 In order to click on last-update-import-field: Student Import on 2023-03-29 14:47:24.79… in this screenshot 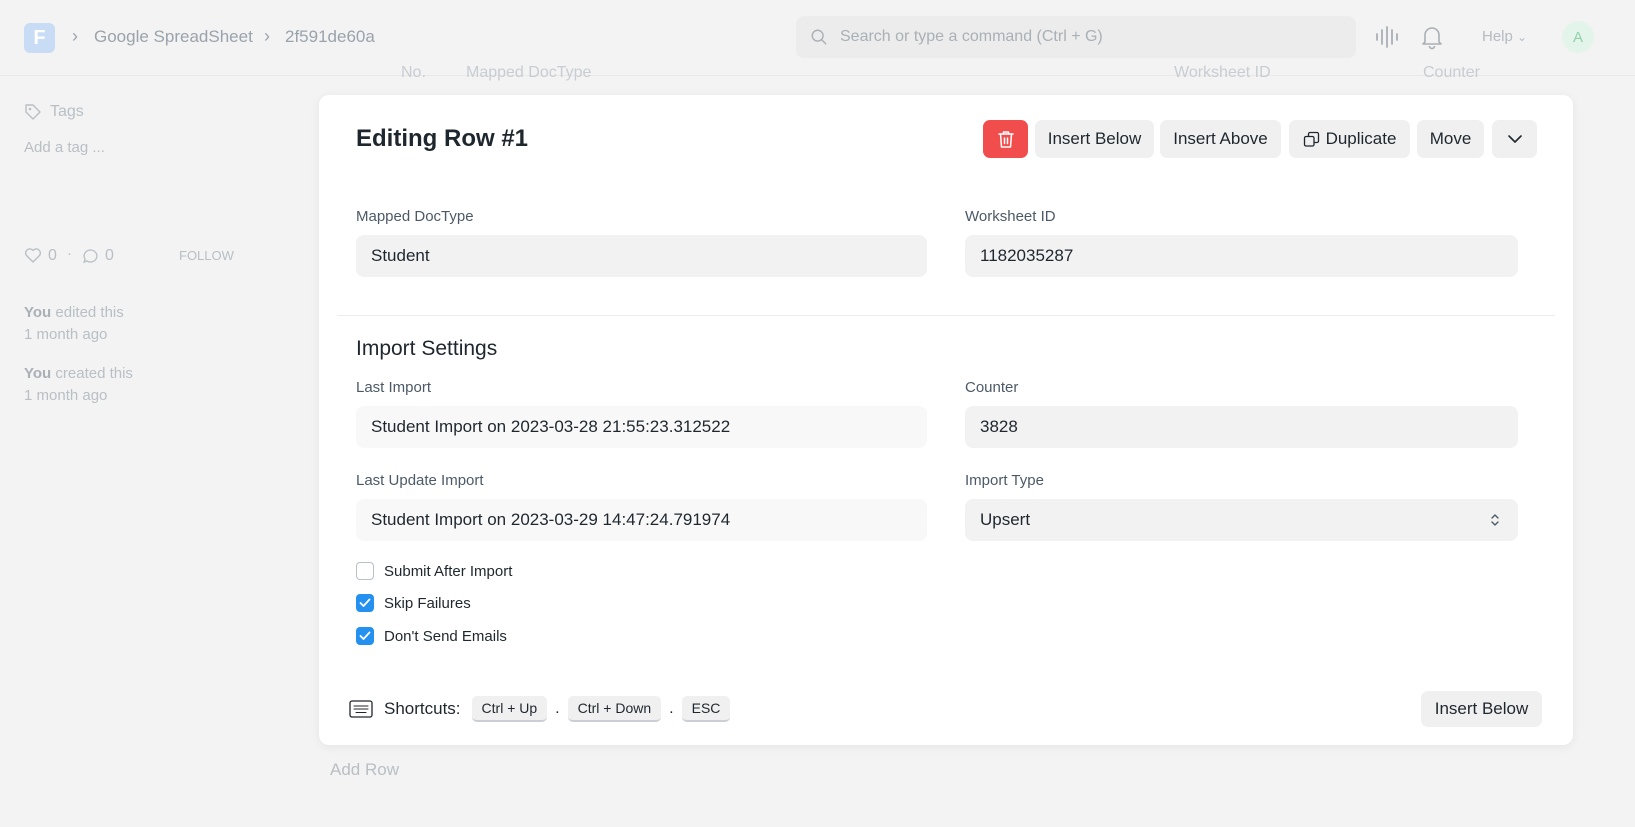, I will do `click(641, 520)`.